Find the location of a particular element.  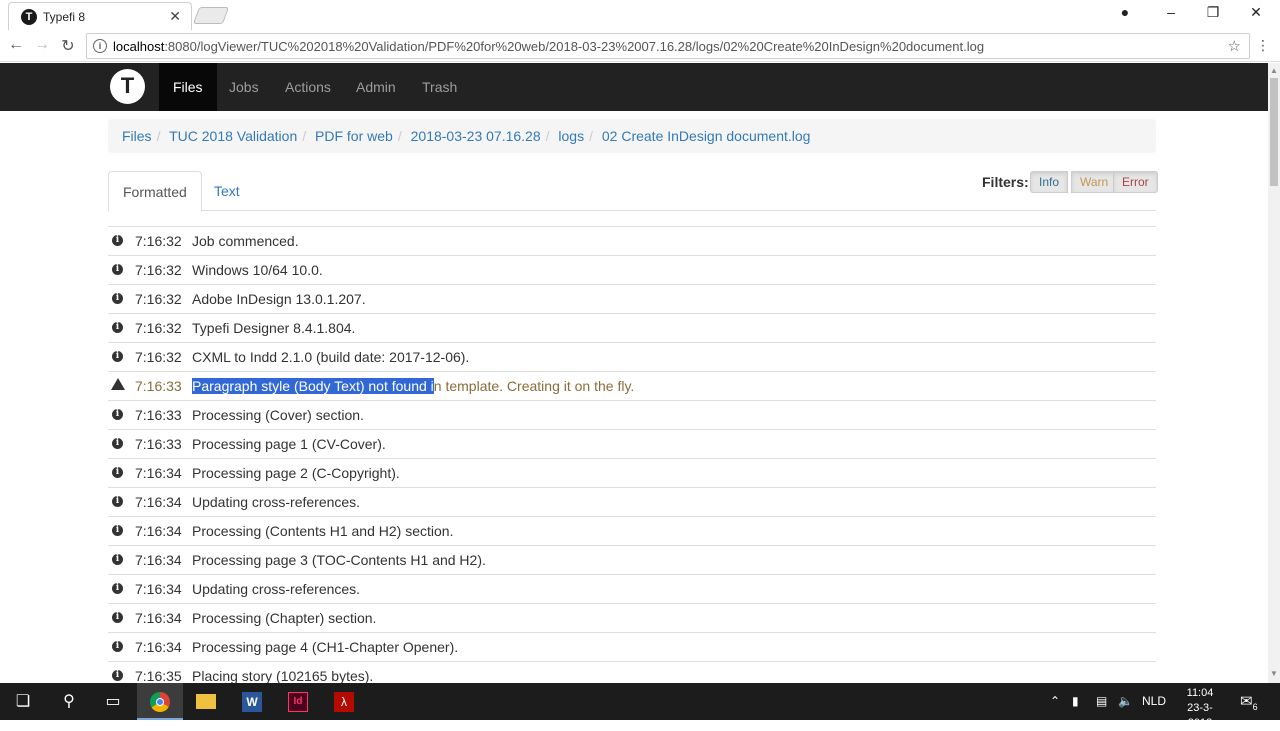

task-view-icon: ▭ is located at coordinates (113, 701).